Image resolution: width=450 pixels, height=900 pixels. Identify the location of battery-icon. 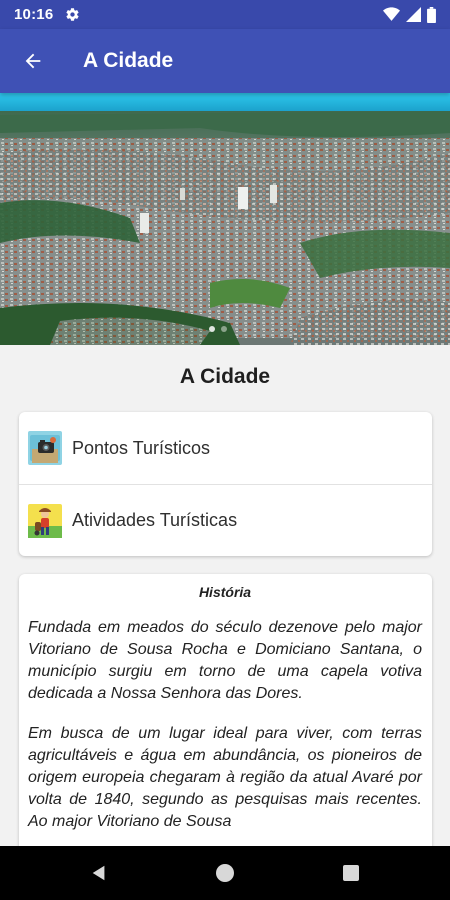
(431, 14).